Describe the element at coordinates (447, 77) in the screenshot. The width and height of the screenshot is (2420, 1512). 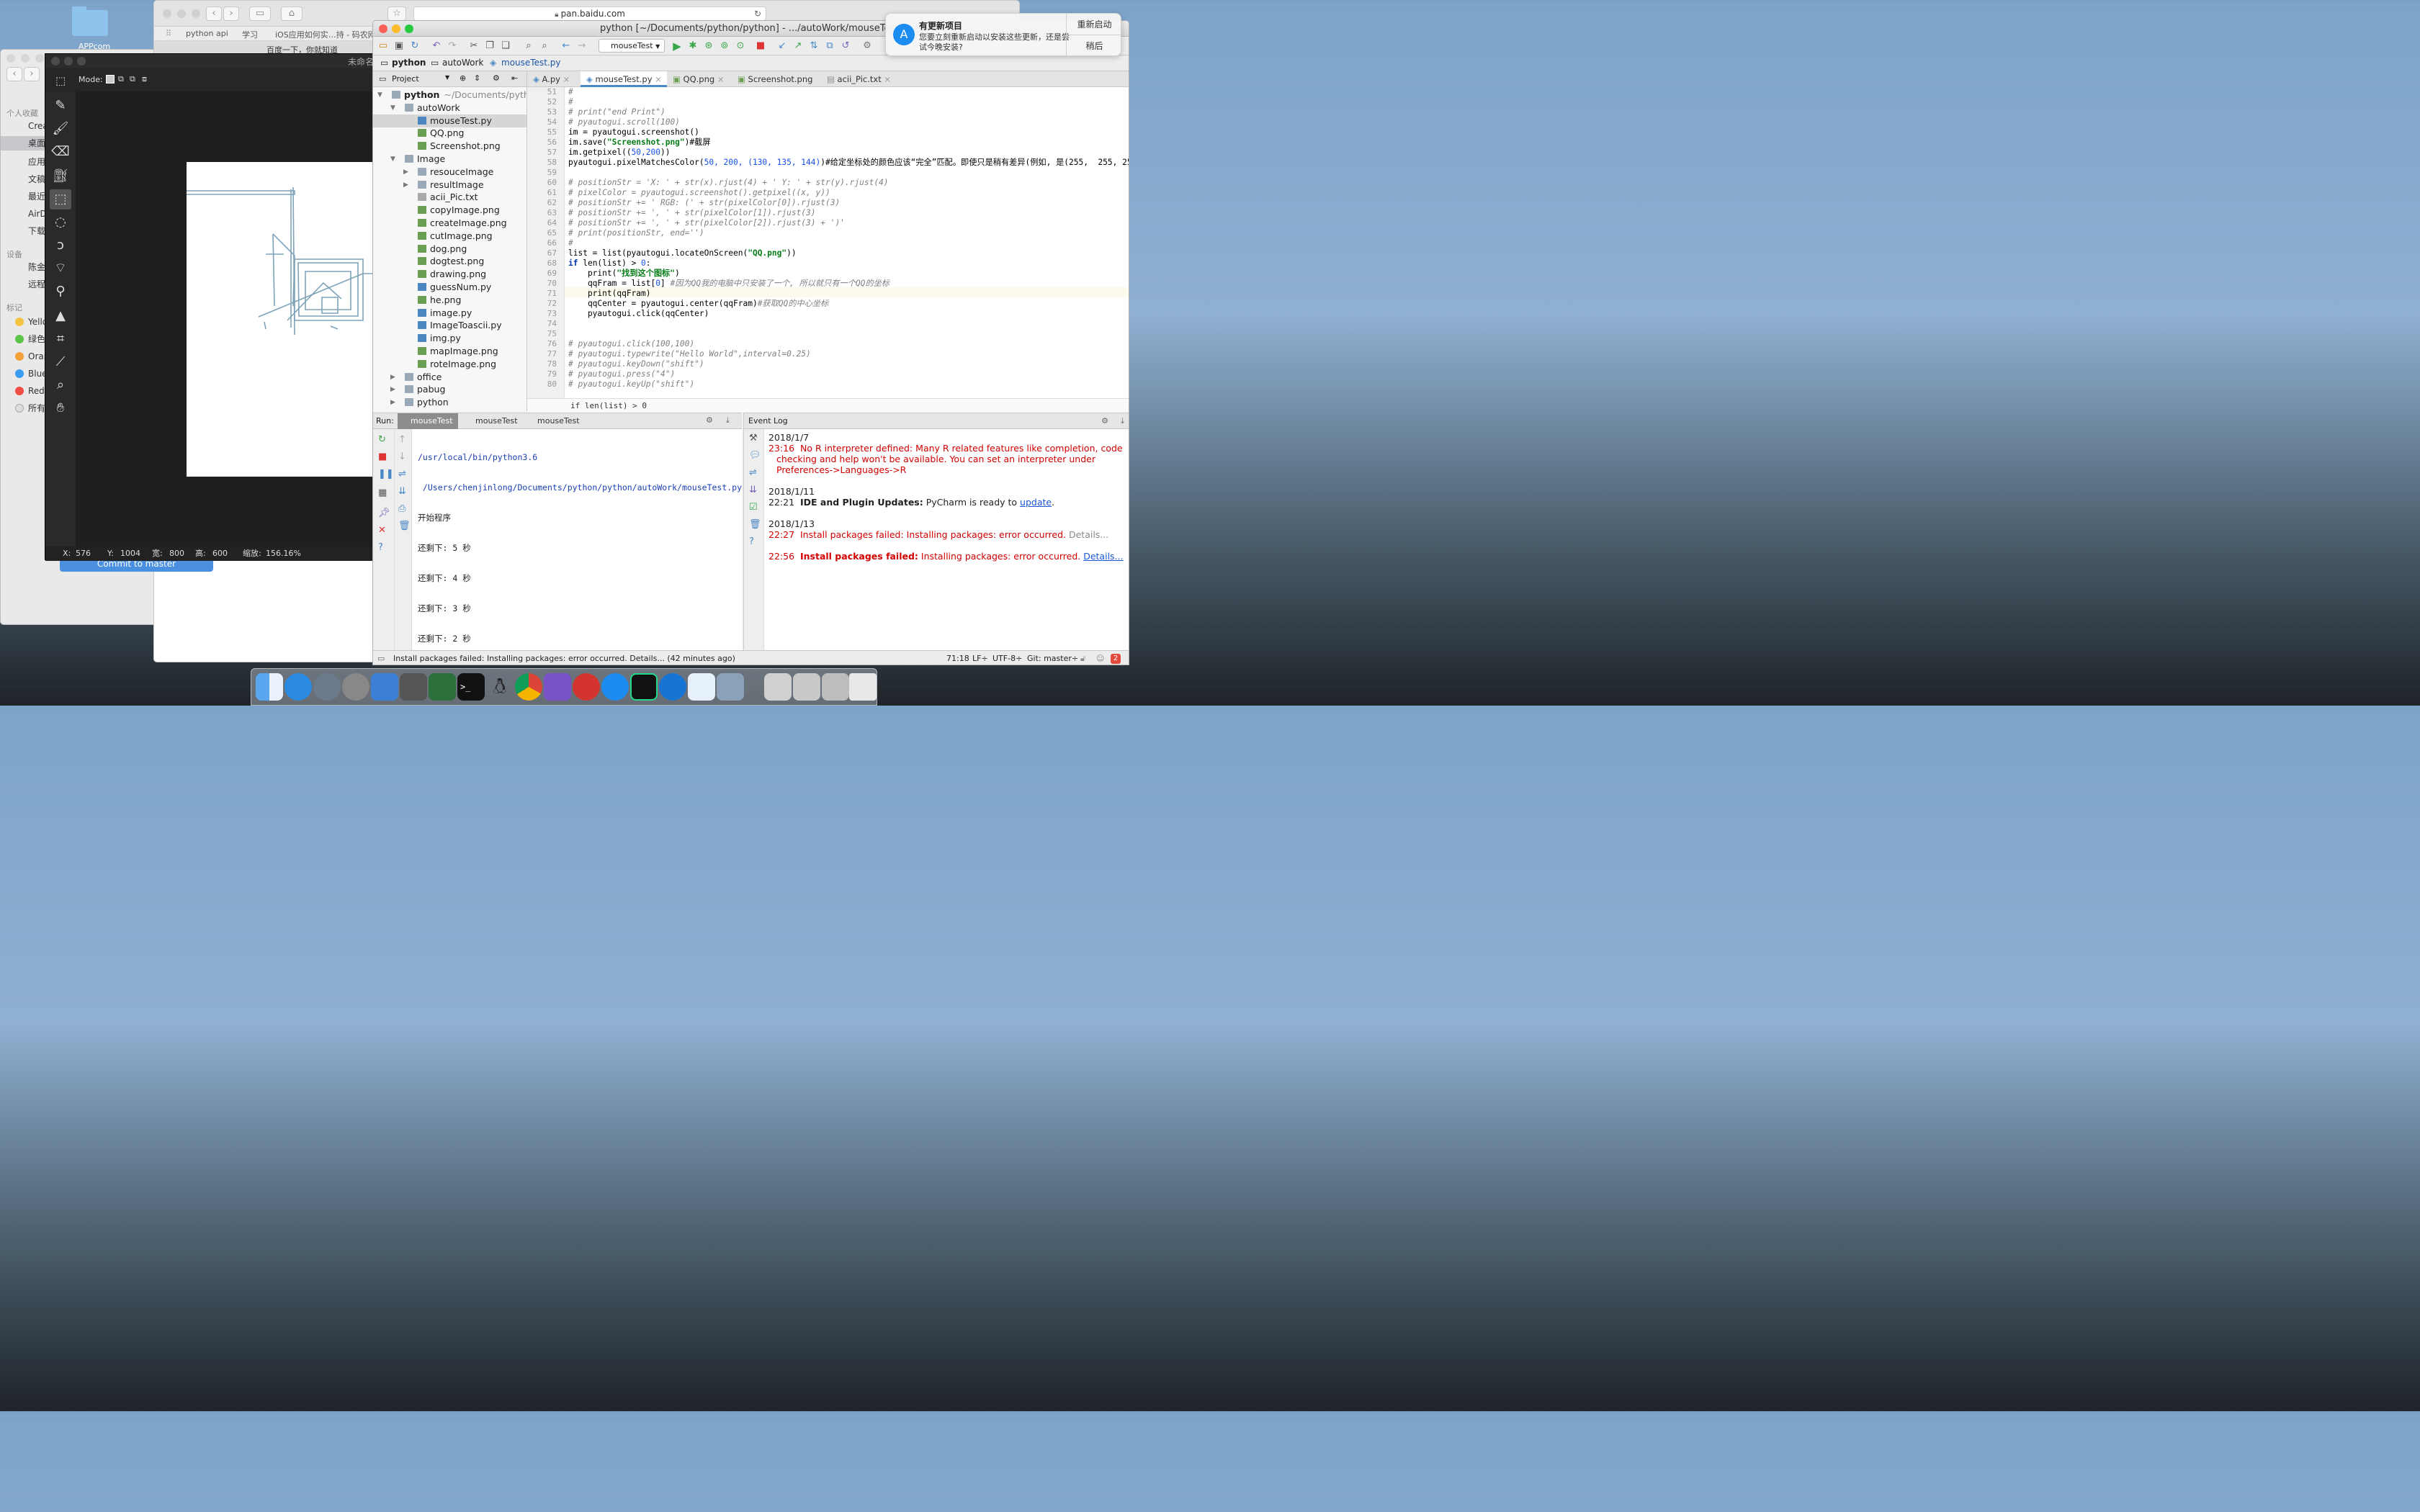
I see `chevron-down-icon: ▼` at that location.